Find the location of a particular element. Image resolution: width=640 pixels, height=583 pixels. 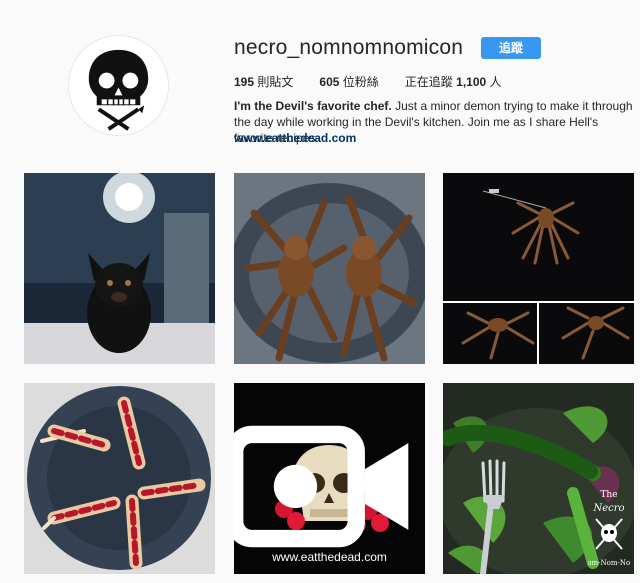

skull-logo-icon is located at coordinates (118, 85).